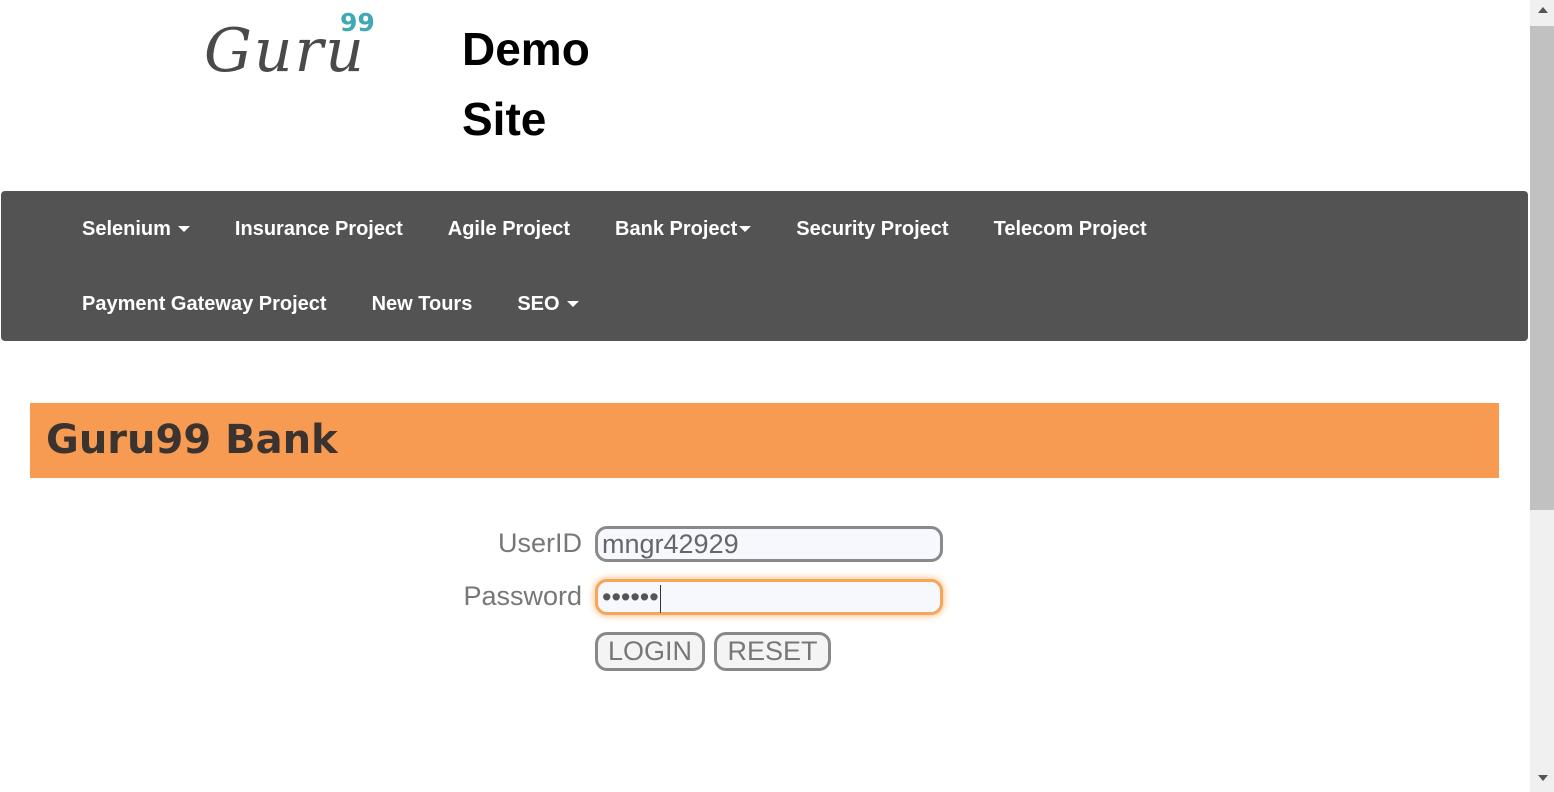 The height and width of the screenshot is (792, 1554). Describe the element at coordinates (204, 304) in the screenshot. I see `nav-item-payment-gateway-project: Payment Gateway Project` at that location.